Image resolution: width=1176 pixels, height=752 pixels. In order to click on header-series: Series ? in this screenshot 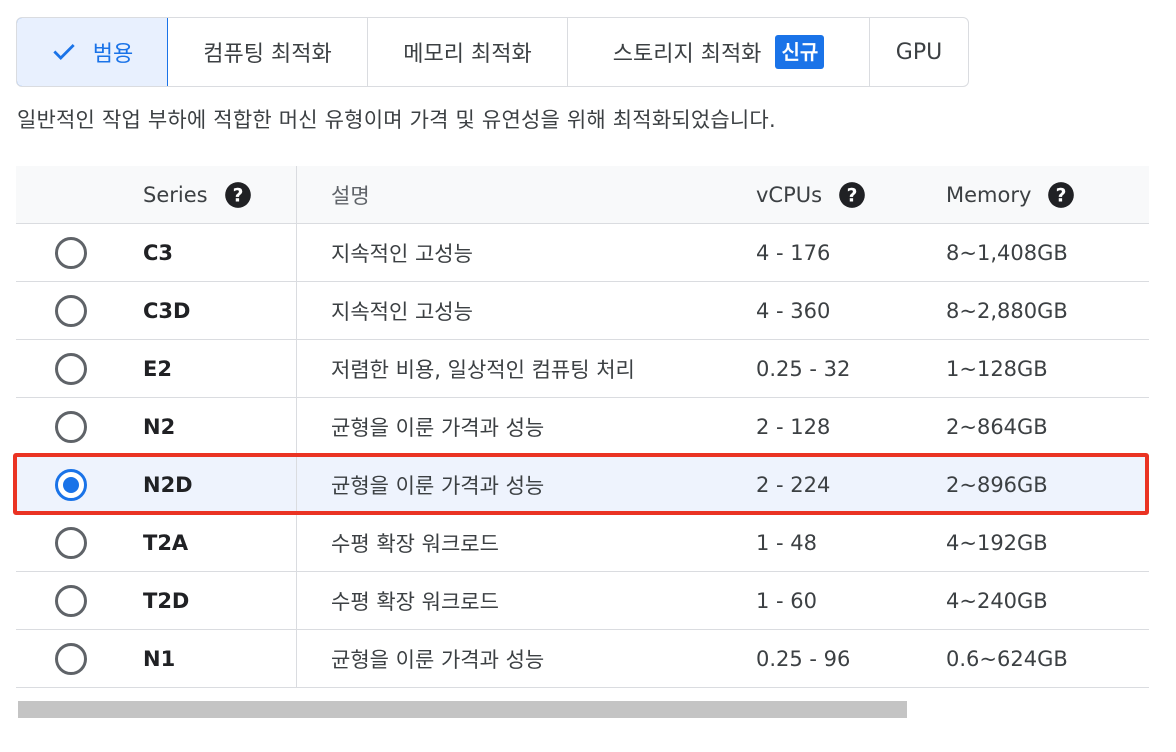, I will do `click(211, 195)`.